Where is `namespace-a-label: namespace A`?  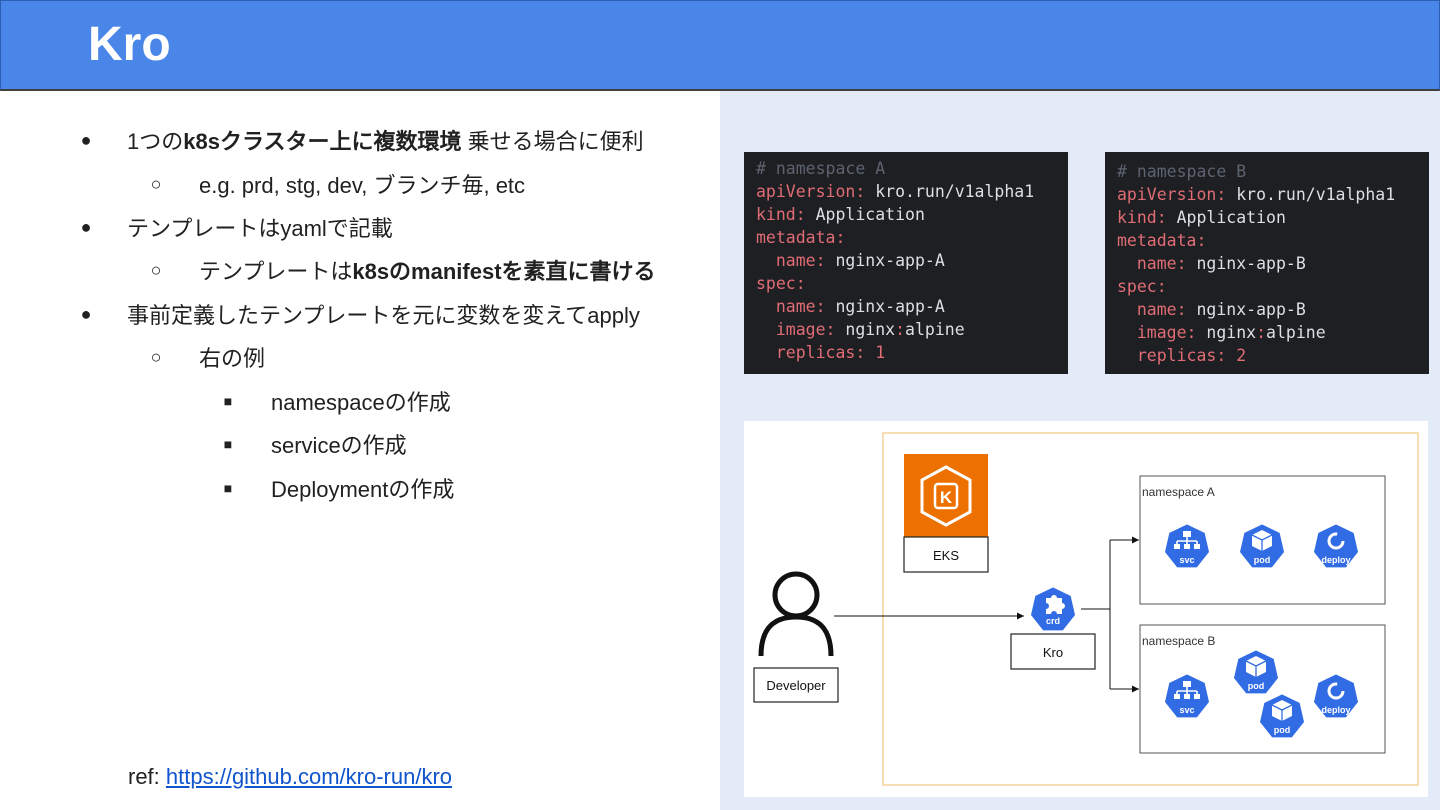 namespace-a-label: namespace A is located at coordinates (1178, 492).